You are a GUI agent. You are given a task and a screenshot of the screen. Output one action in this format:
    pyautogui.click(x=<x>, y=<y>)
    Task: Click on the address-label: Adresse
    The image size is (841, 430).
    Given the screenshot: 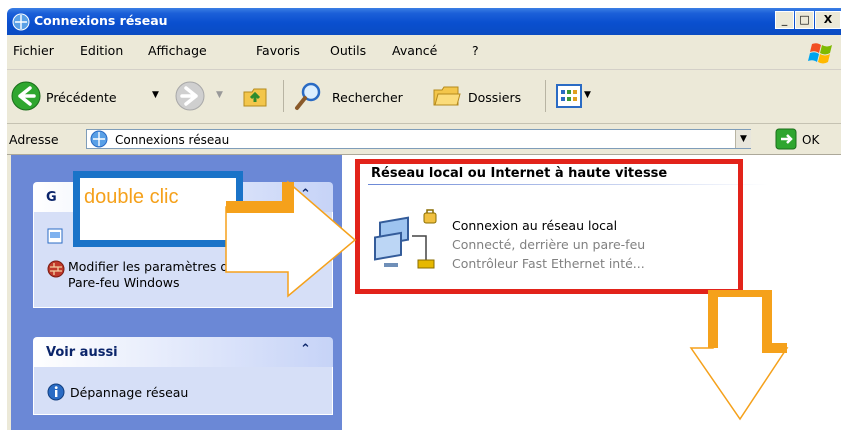 What is the action you would take?
    pyautogui.click(x=34, y=139)
    